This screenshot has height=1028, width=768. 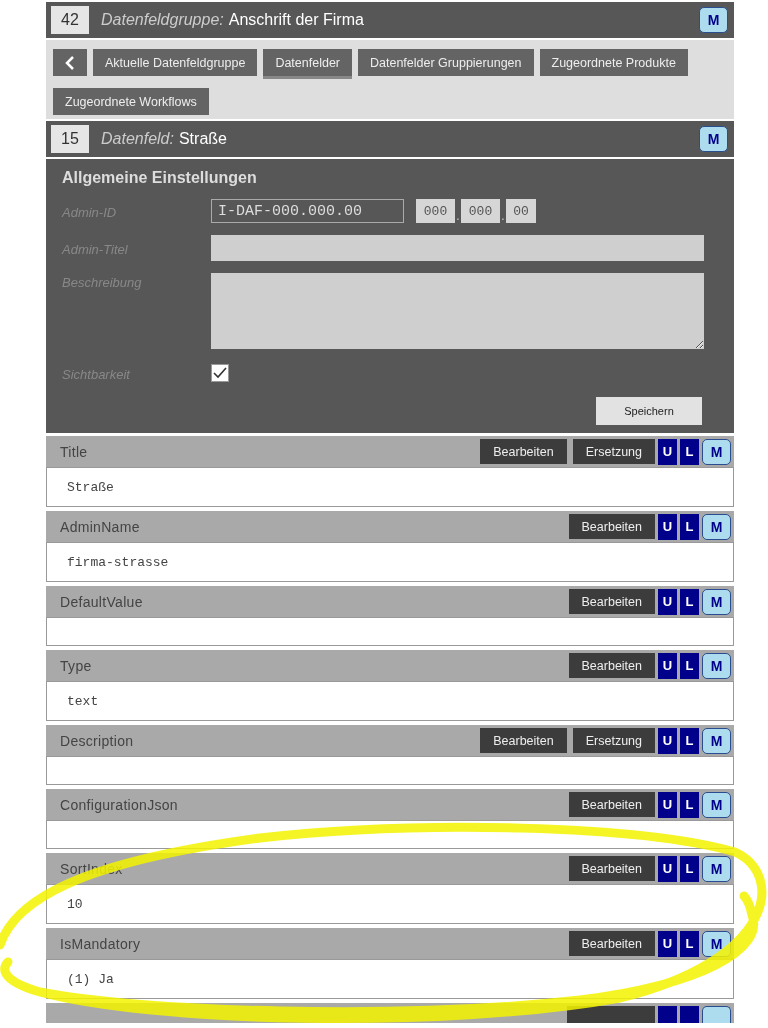 What do you see at coordinates (137, 139) in the screenshot?
I see `header-label: Datenfeld:` at bounding box center [137, 139].